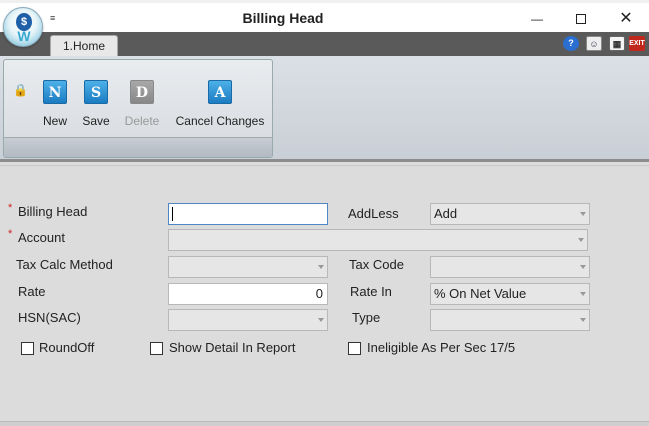 The height and width of the screenshot is (426, 649). What do you see at coordinates (366, 317) in the screenshot?
I see `type-label: Type` at bounding box center [366, 317].